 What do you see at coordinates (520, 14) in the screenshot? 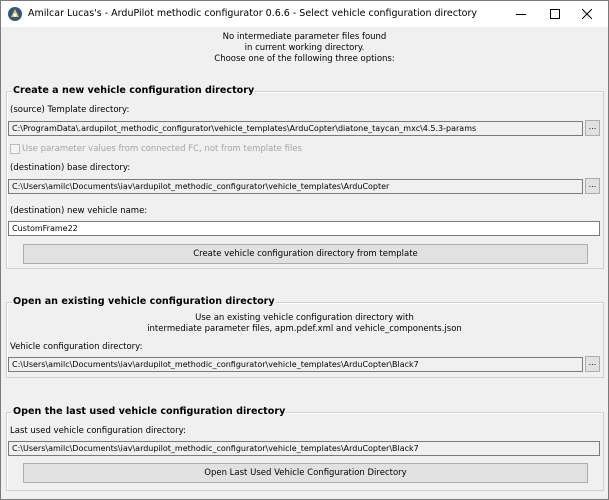
I see `minimize-icon` at bounding box center [520, 14].